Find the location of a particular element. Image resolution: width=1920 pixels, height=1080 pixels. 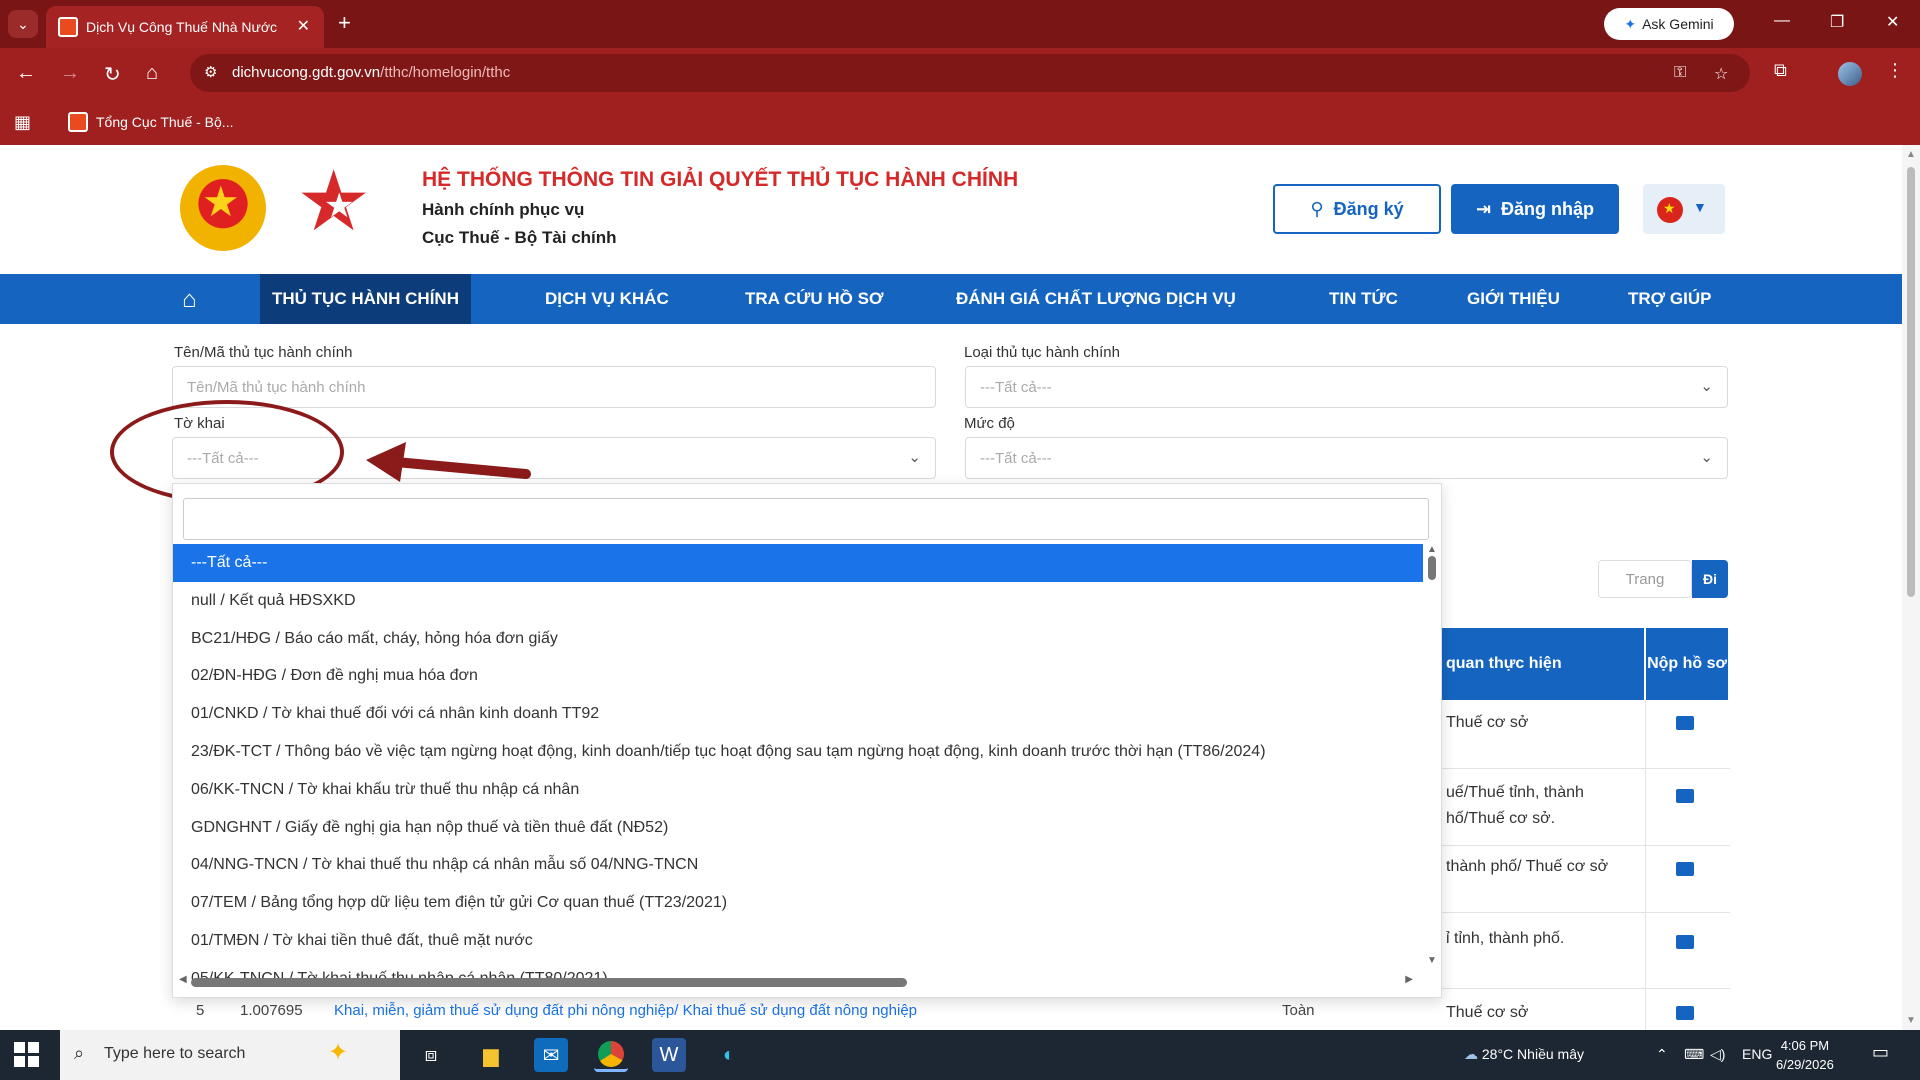

table-cell-agency: thành phố/ Thuế cơ sở is located at coordinates (1527, 866).